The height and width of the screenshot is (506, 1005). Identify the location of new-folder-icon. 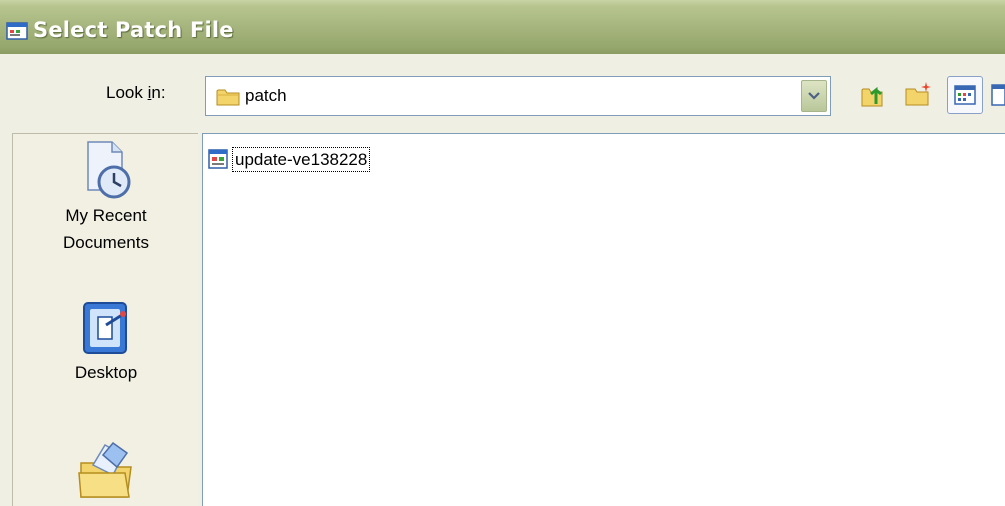
(919, 95).